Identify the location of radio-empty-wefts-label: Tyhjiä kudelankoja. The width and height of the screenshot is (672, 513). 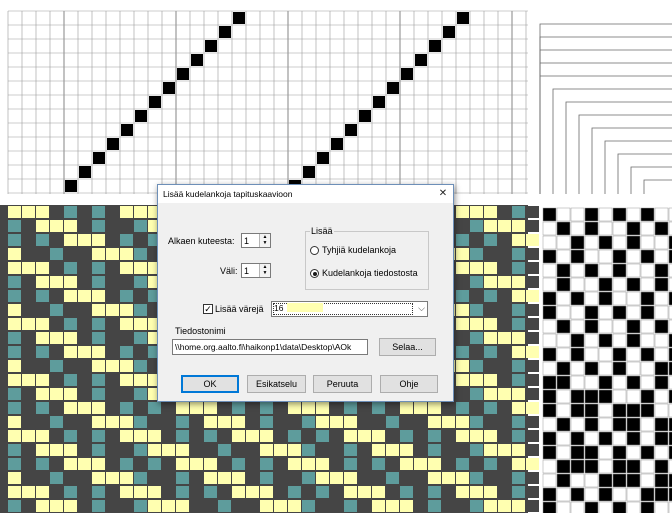
(359, 250).